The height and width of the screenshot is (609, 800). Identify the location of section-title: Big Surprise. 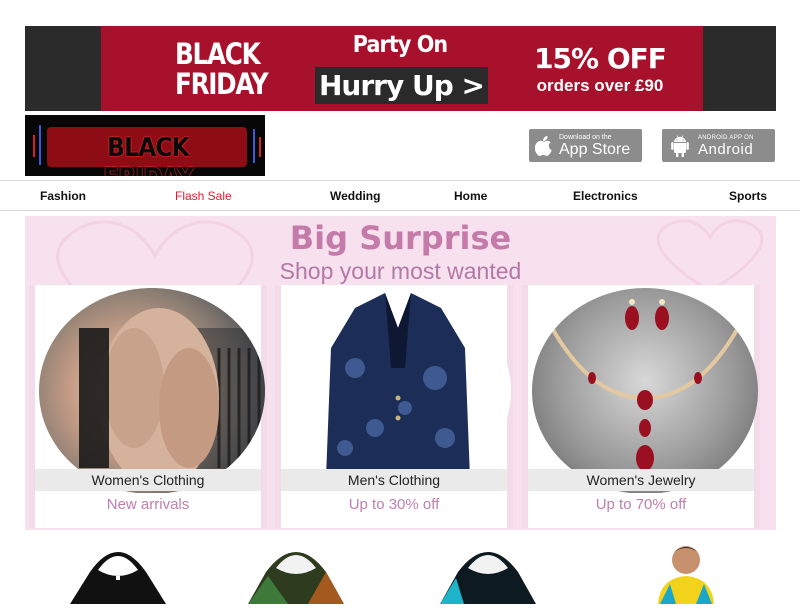
(400, 238).